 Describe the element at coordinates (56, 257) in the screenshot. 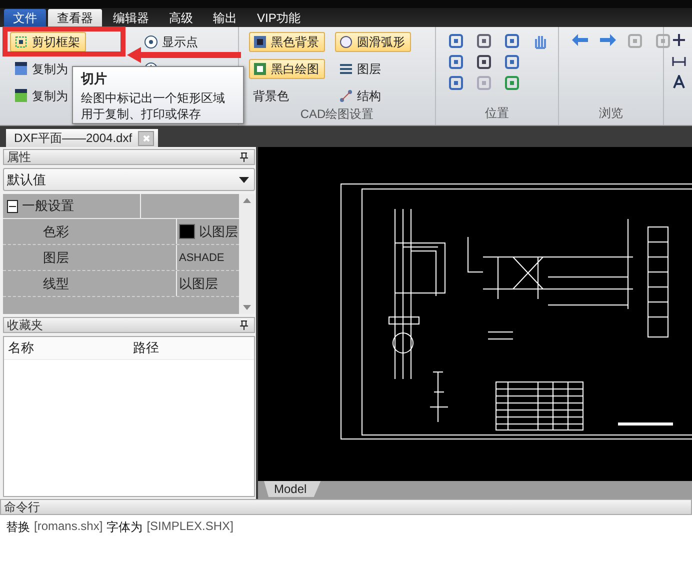

I see `property-name: 图层` at that location.